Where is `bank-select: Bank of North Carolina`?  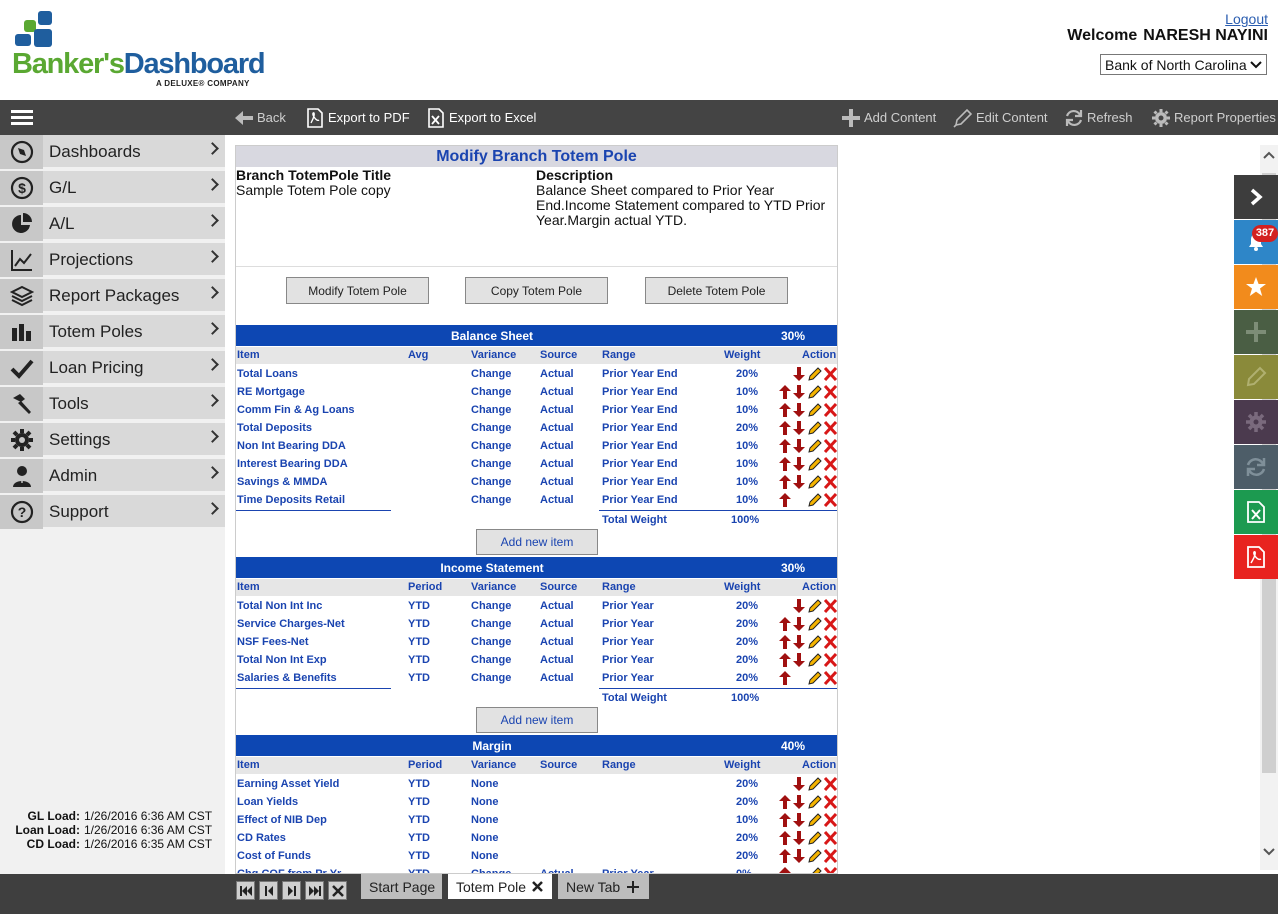
bank-select: Bank of North Carolina is located at coordinates (1183, 64).